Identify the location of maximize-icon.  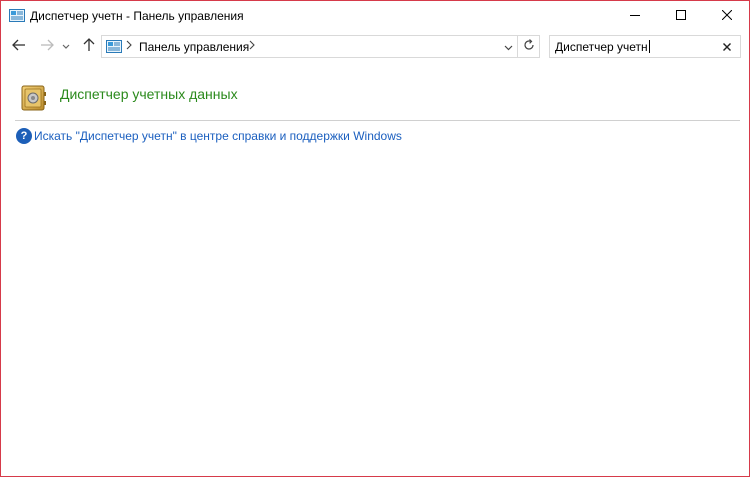
(681, 16).